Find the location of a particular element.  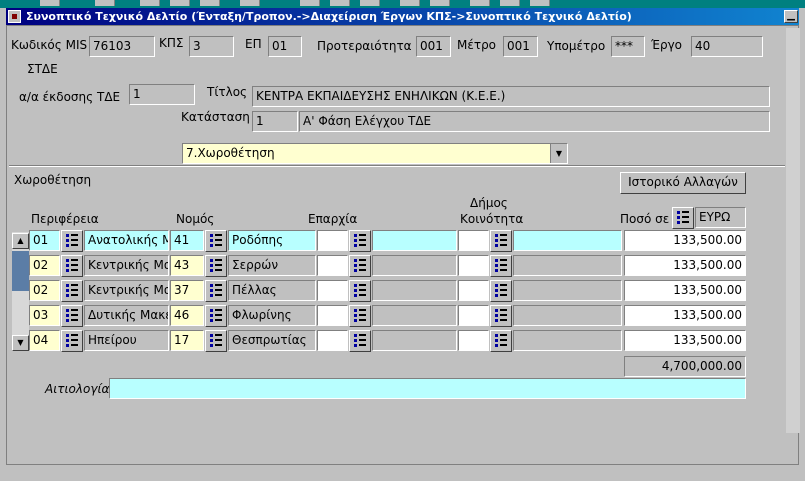

region-name-field: Δυτικής Μακε is located at coordinates (126, 315).